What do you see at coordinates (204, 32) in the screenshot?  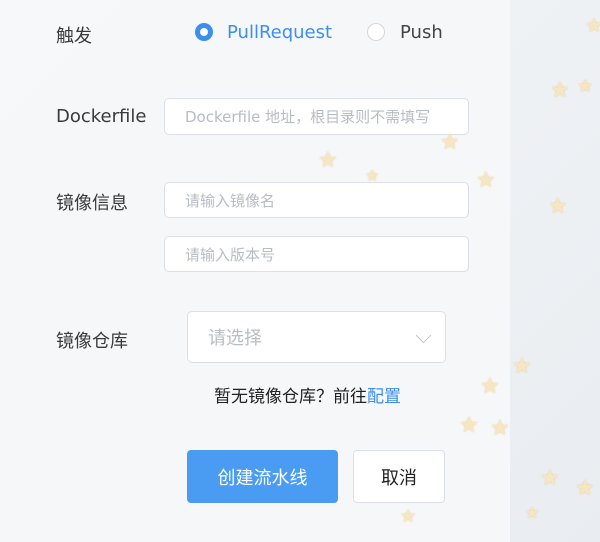 I see `radio-pullrequest` at bounding box center [204, 32].